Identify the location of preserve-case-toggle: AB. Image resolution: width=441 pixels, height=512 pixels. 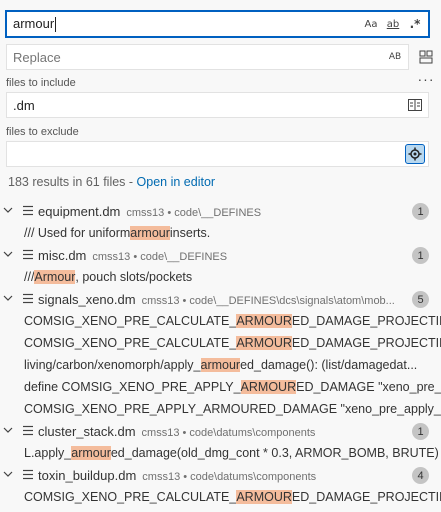
(395, 57).